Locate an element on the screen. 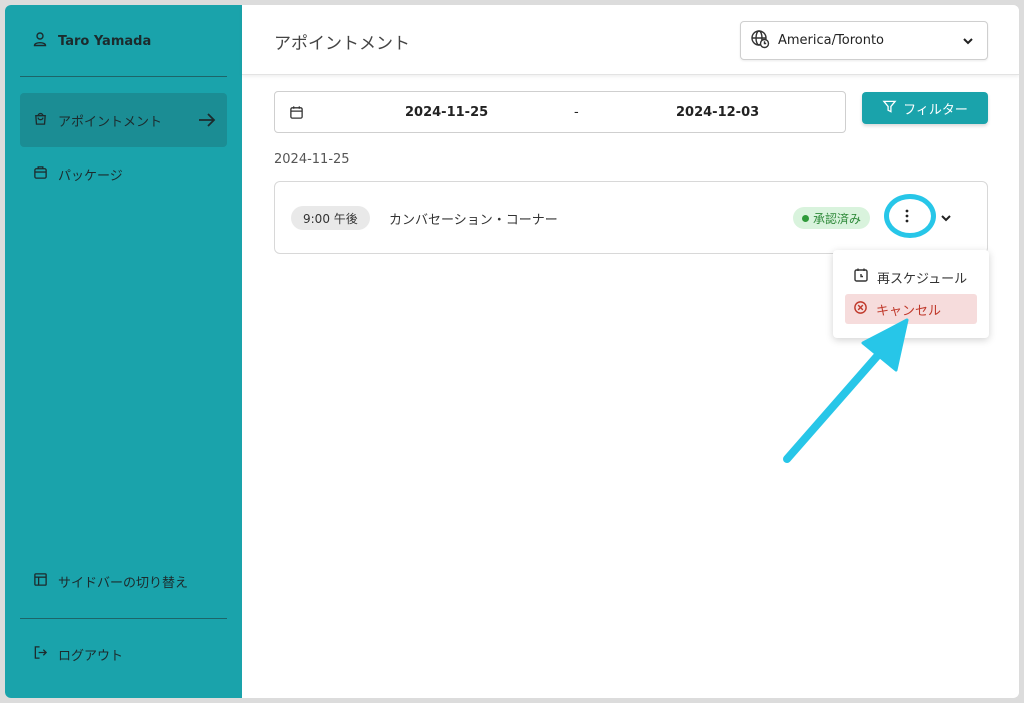  end-date: 2024-12-03 is located at coordinates (718, 112).